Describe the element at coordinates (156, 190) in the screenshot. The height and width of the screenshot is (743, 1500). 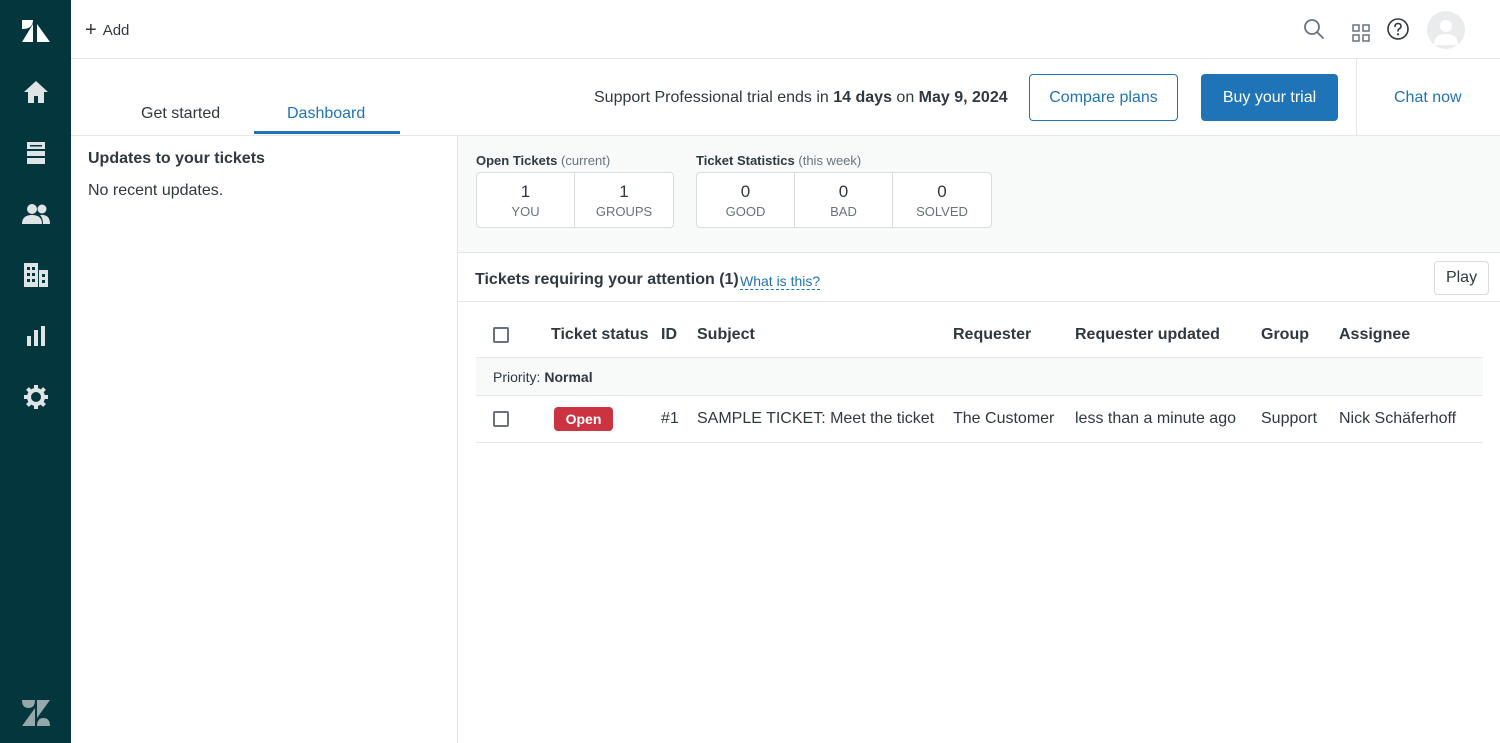
I see `updates-empty: No recent updates.` at that location.